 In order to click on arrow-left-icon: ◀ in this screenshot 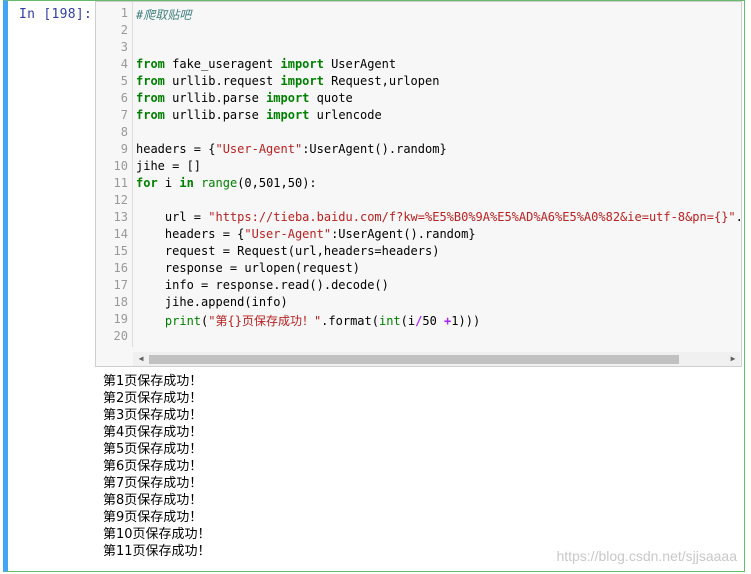, I will do `click(141, 359)`.